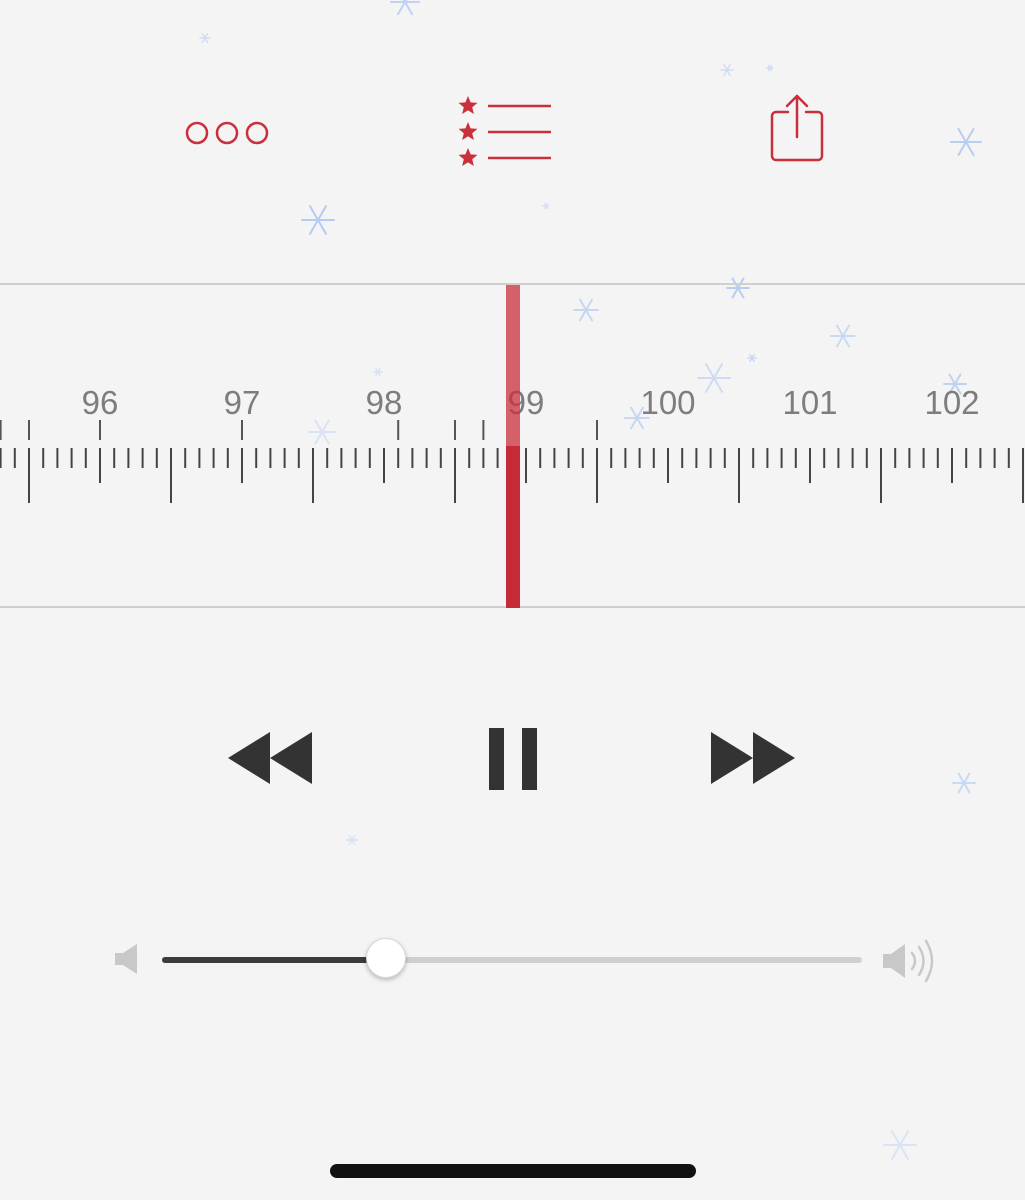  I want to click on volume-slider, so click(512, 958).